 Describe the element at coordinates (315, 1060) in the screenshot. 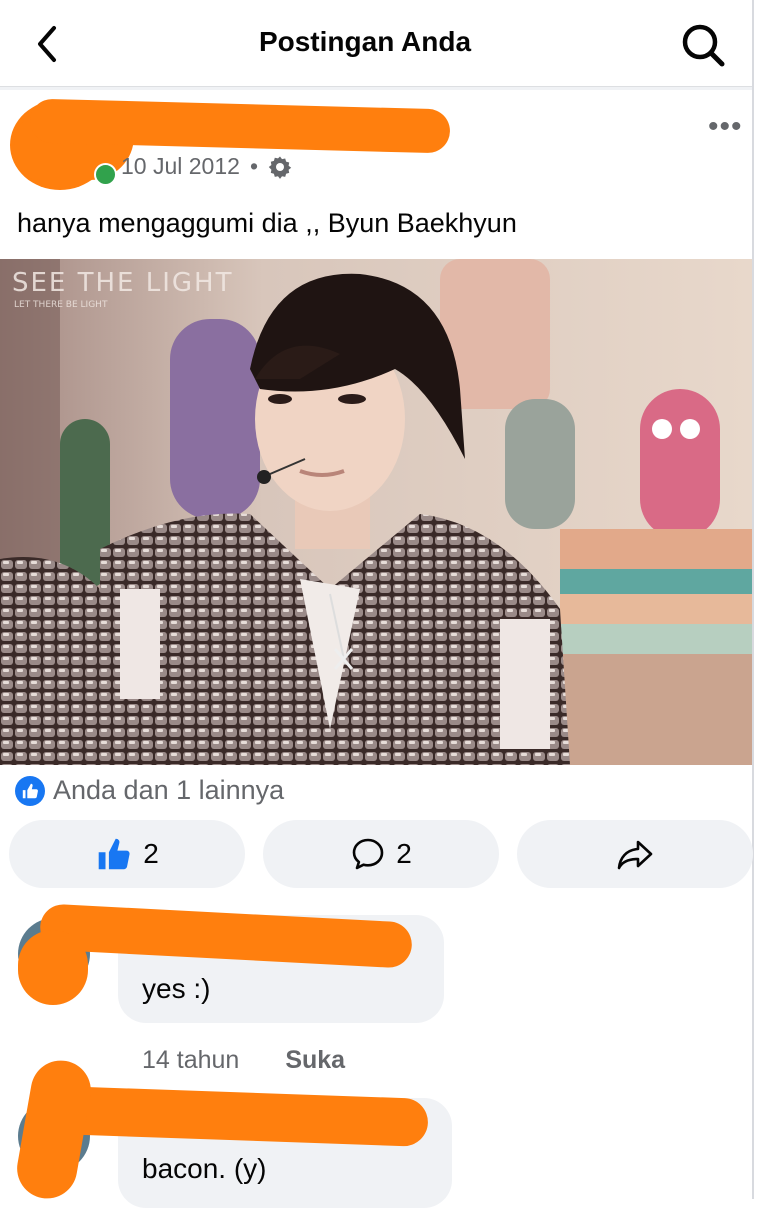

I see `comment-like-link: Suka` at that location.